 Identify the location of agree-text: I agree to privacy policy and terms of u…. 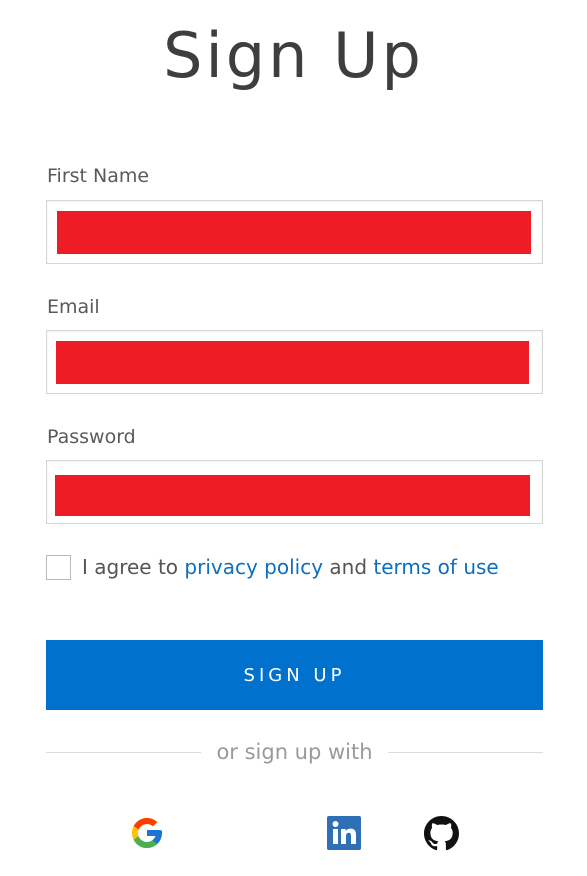
(290, 567).